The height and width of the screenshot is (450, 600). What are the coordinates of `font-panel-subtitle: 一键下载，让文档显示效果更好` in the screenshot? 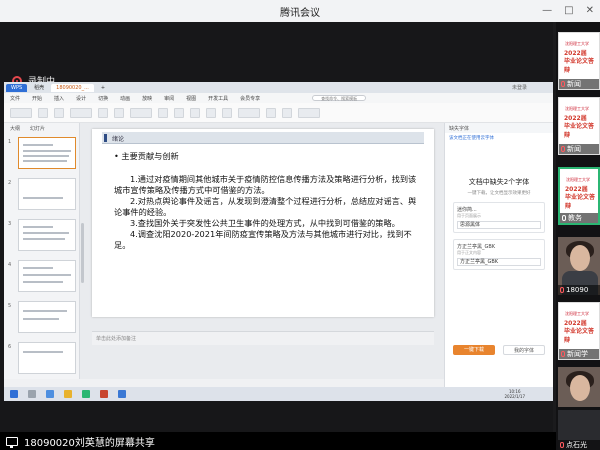 It's located at (499, 193).